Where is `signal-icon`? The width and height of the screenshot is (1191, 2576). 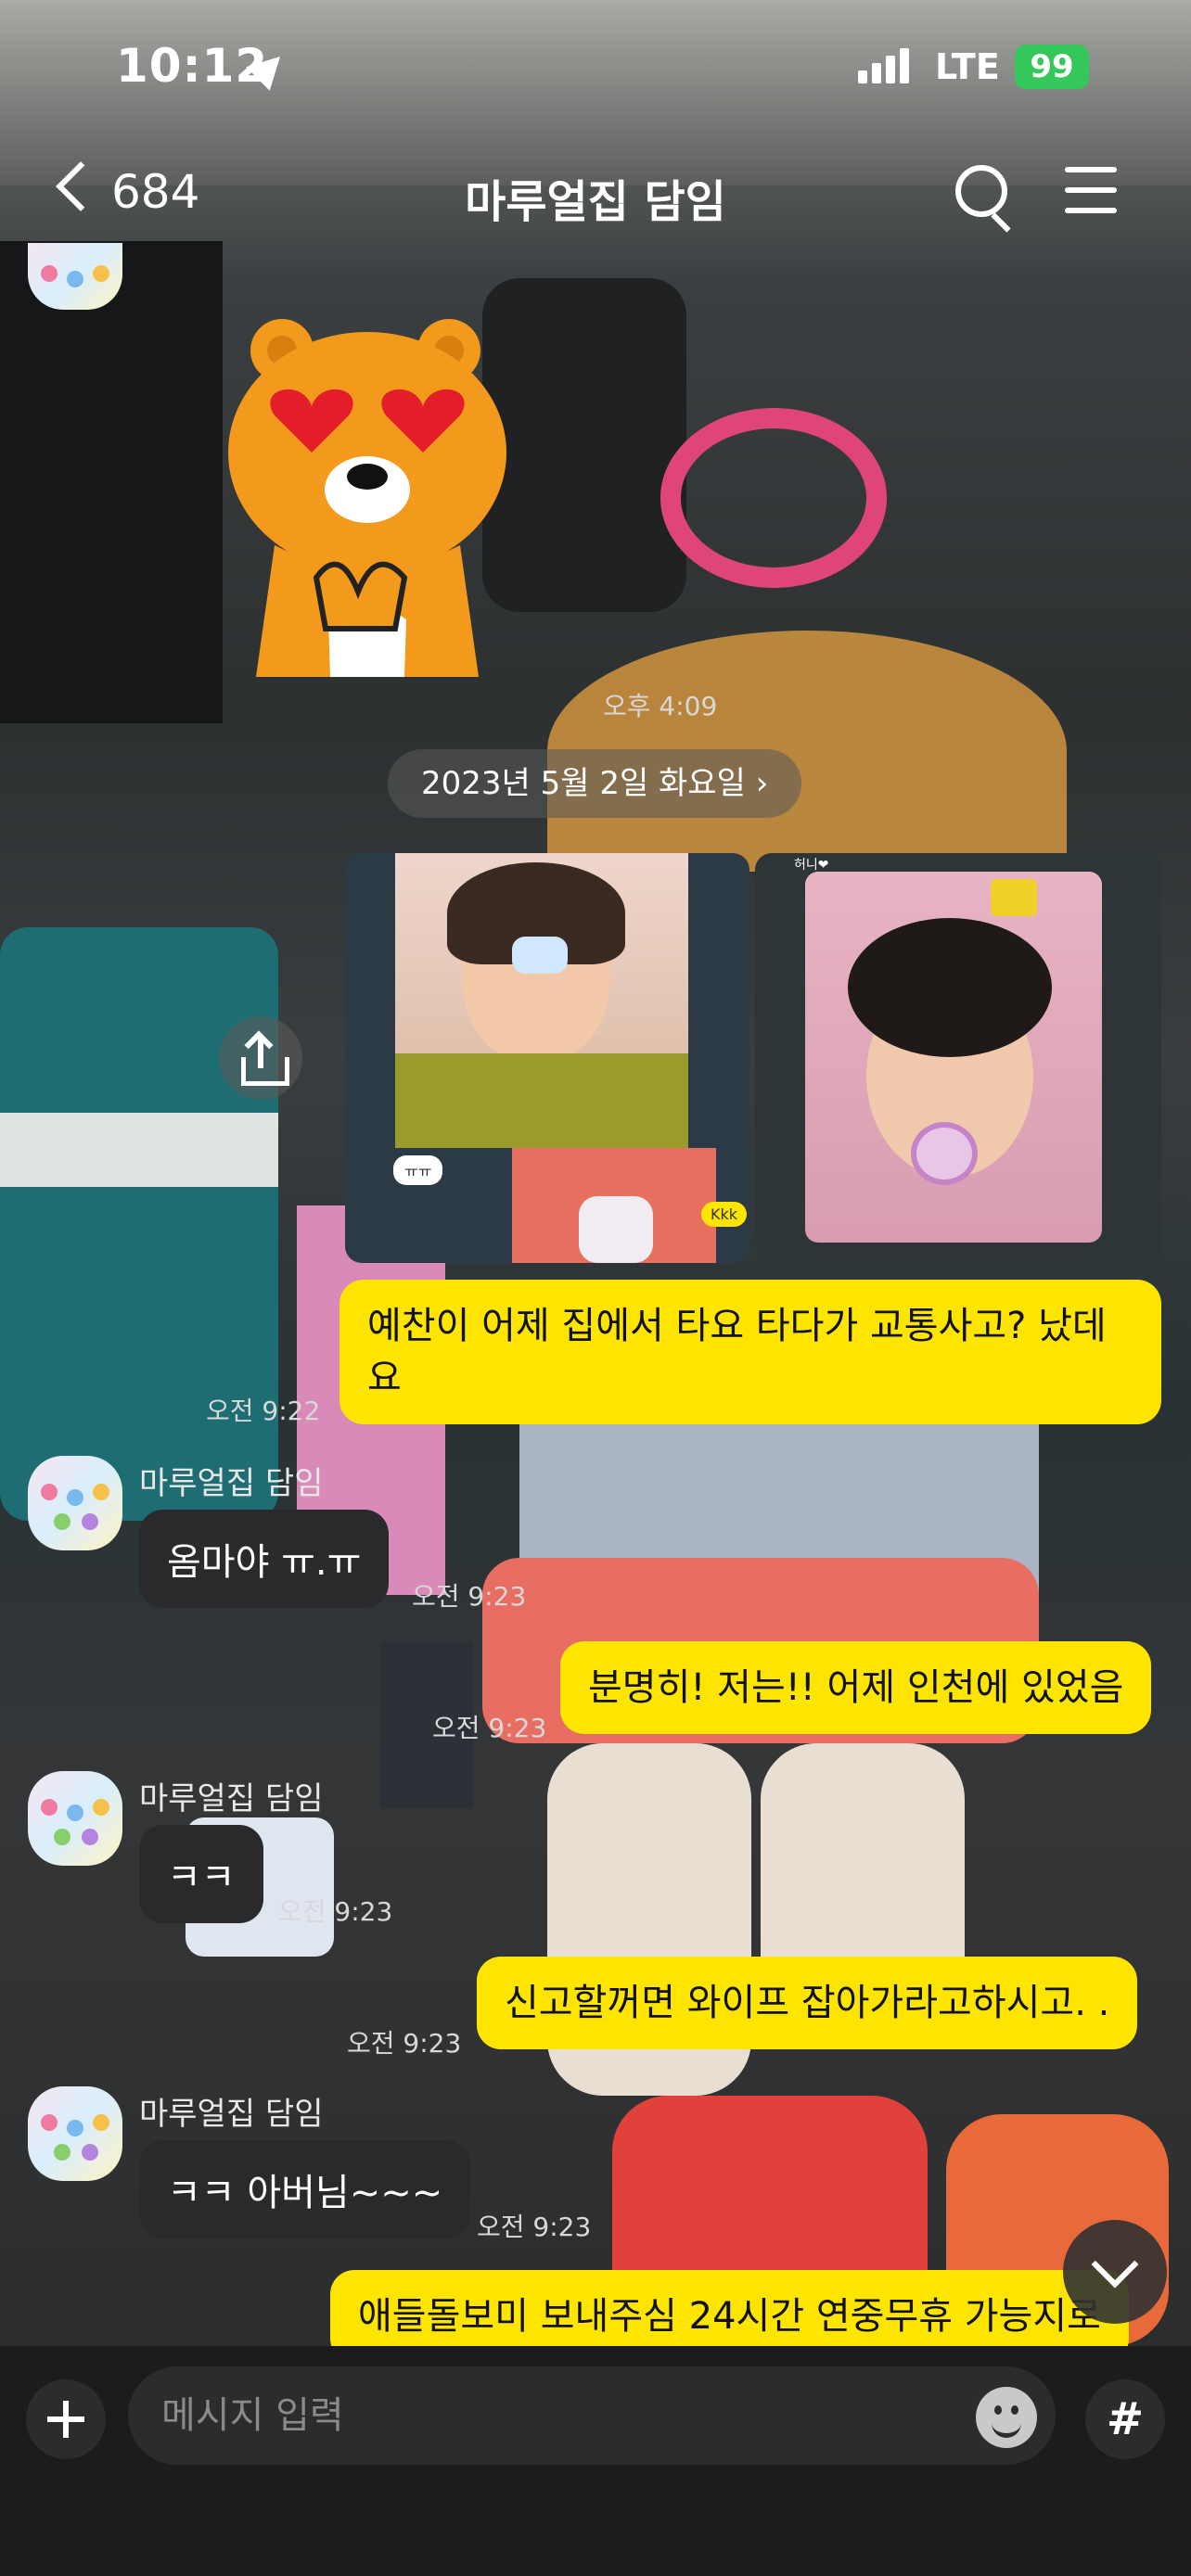 signal-icon is located at coordinates (886, 66).